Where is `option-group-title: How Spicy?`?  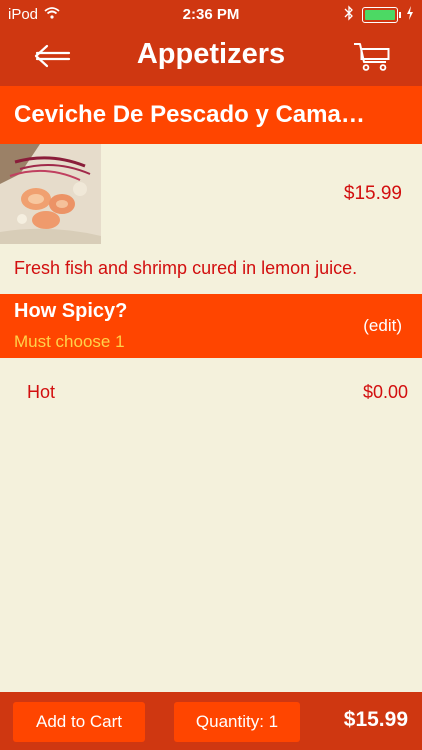 option-group-title: How Spicy? is located at coordinates (71, 311).